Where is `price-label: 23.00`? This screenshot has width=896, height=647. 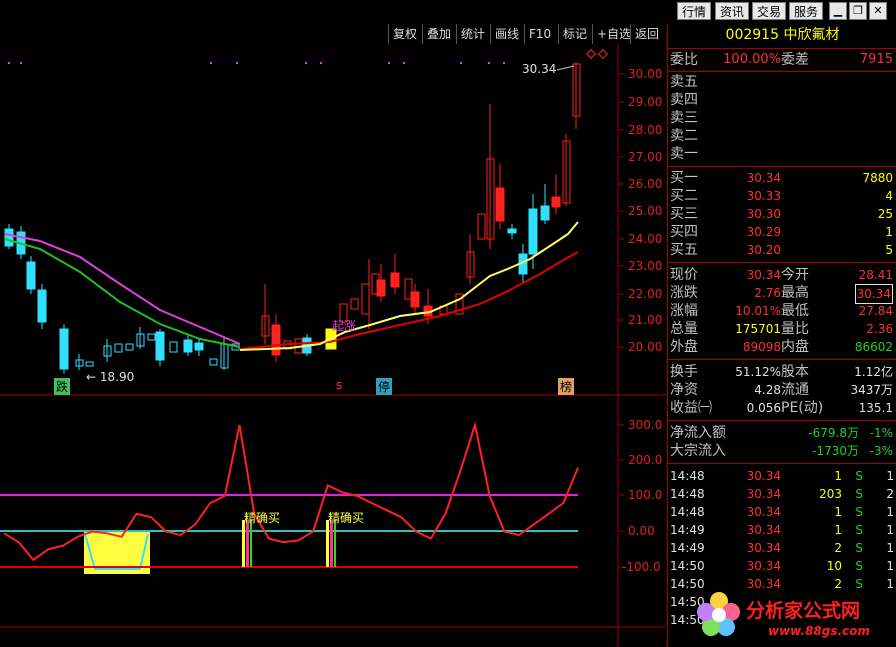 price-label: 23.00 is located at coordinates (645, 266).